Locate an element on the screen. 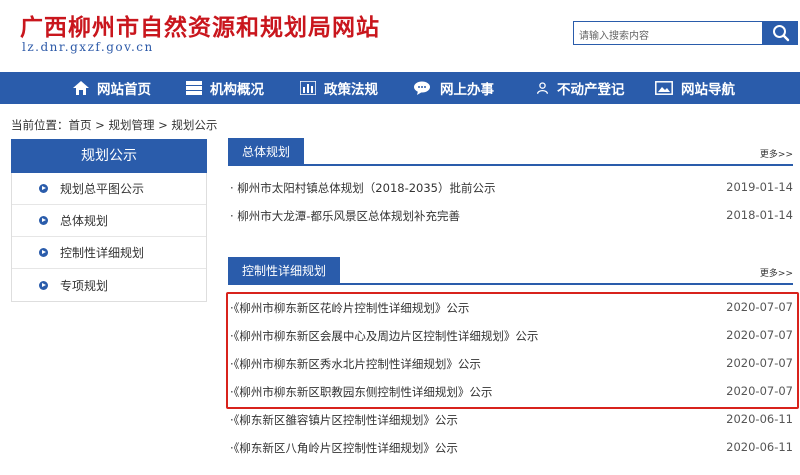 The height and width of the screenshot is (475, 800). sidebar-list: 规划总平图公示 总体规划 控制性详细规划 专项规划 is located at coordinates (109, 237).